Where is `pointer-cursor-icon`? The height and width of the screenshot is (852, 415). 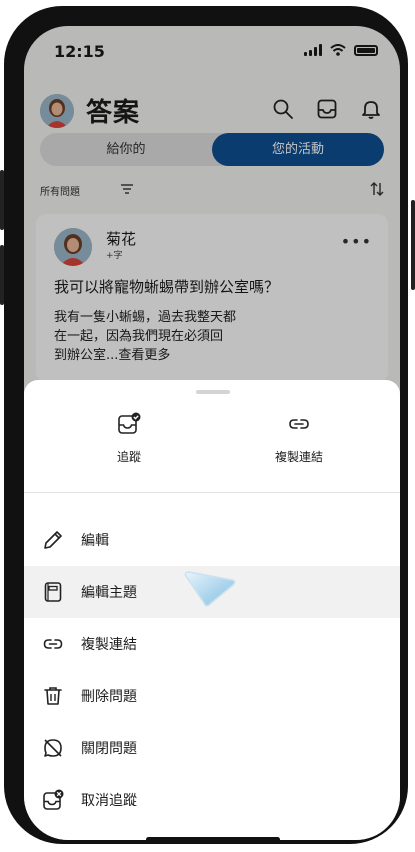 pointer-cursor-icon is located at coordinates (210, 589).